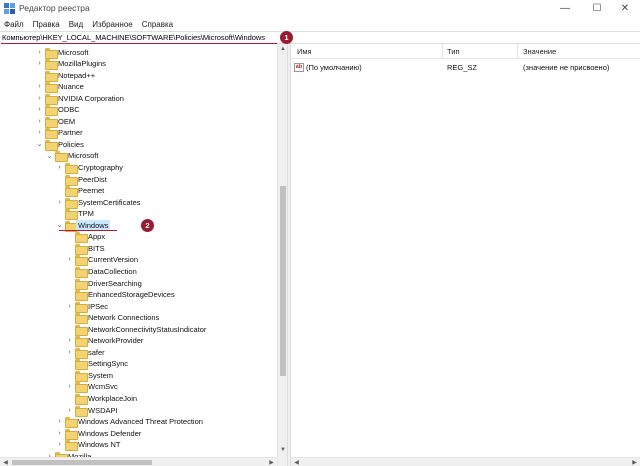 The image size is (640, 466). I want to click on scroll-down-arrow-icon: ▼, so click(283, 450).